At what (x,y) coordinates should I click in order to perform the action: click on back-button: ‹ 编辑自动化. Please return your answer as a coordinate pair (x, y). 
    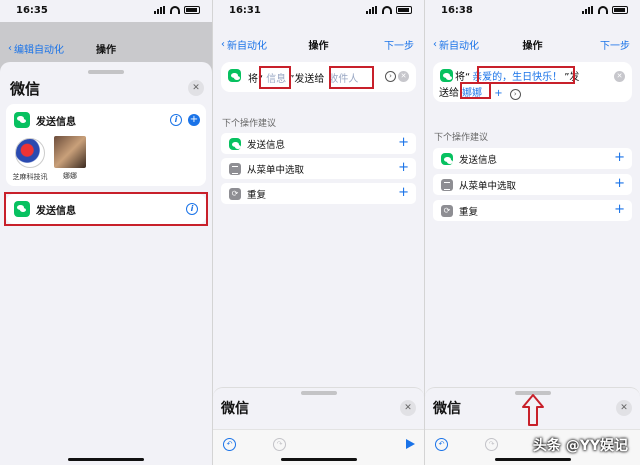
    Looking at the image, I should click on (36, 48).